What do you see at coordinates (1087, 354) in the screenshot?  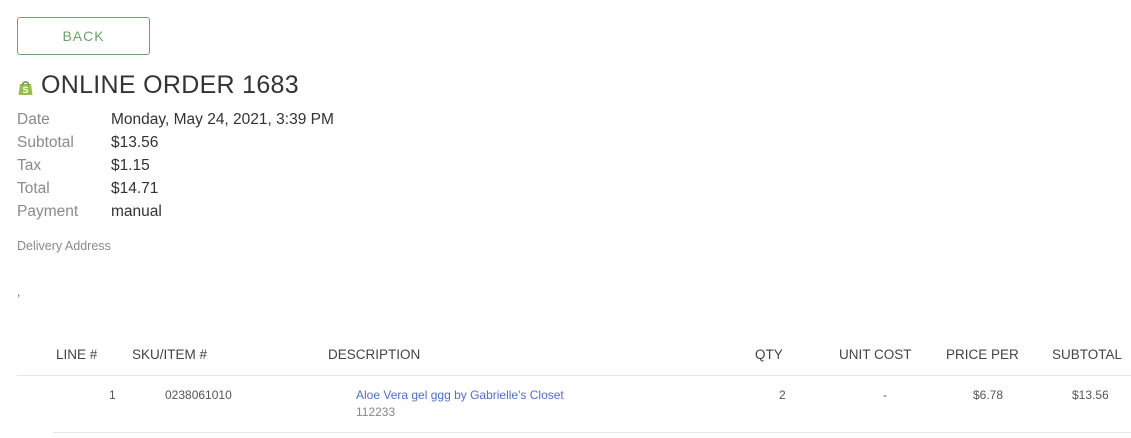 I see `col-header-subtotal: SUBTOTAL` at bounding box center [1087, 354].